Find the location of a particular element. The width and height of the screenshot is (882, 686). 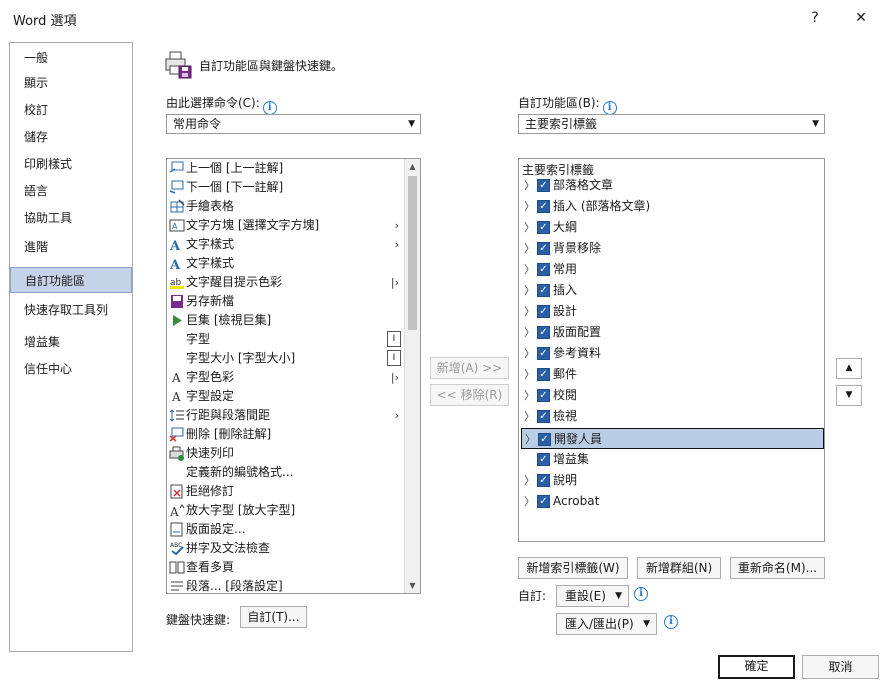

list-item: 段落... [段落設定] is located at coordinates (286, 585).